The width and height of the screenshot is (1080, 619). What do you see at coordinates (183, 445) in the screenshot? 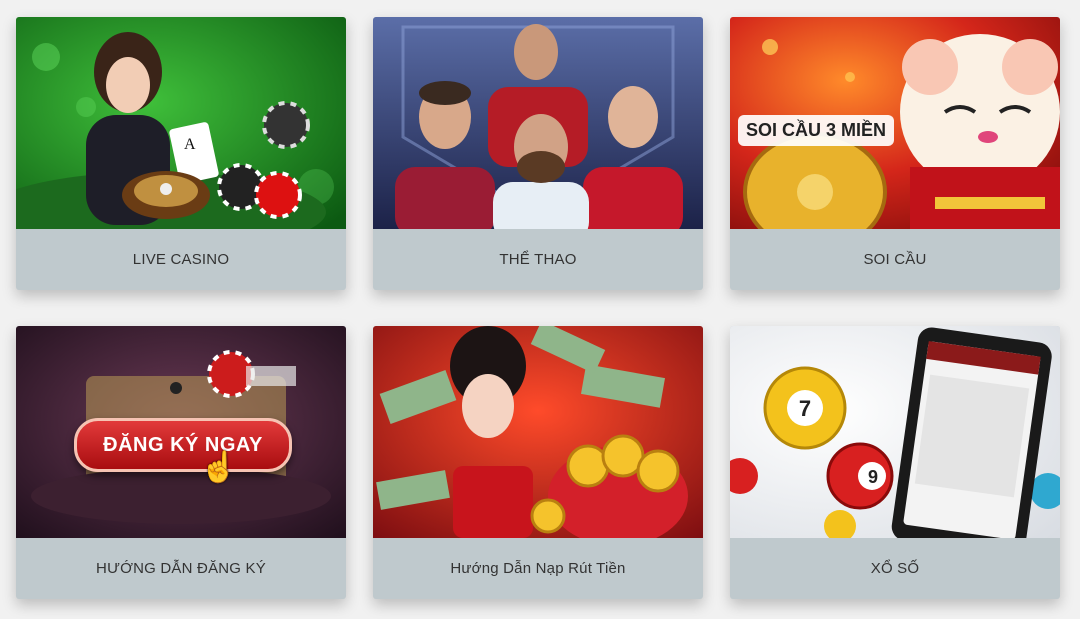
I see `dang-ky-ngay-button: ĐĂNG KÝ NGAY` at bounding box center [183, 445].